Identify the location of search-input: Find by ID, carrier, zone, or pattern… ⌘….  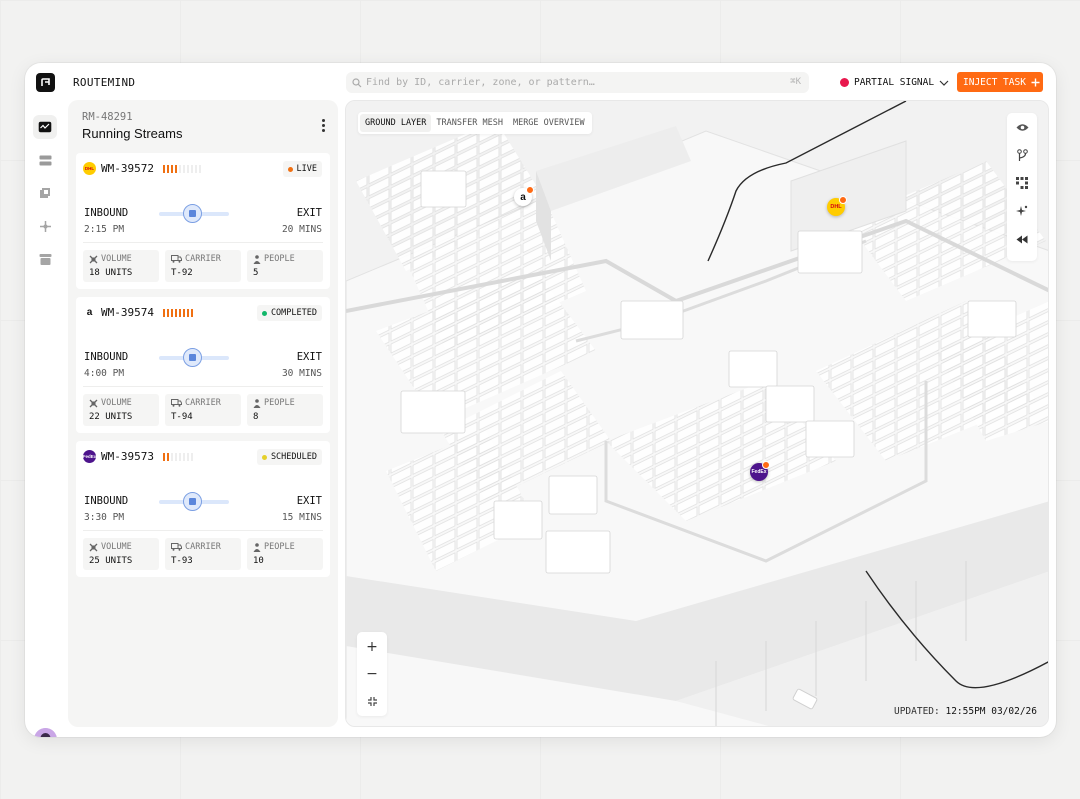
(577, 82).